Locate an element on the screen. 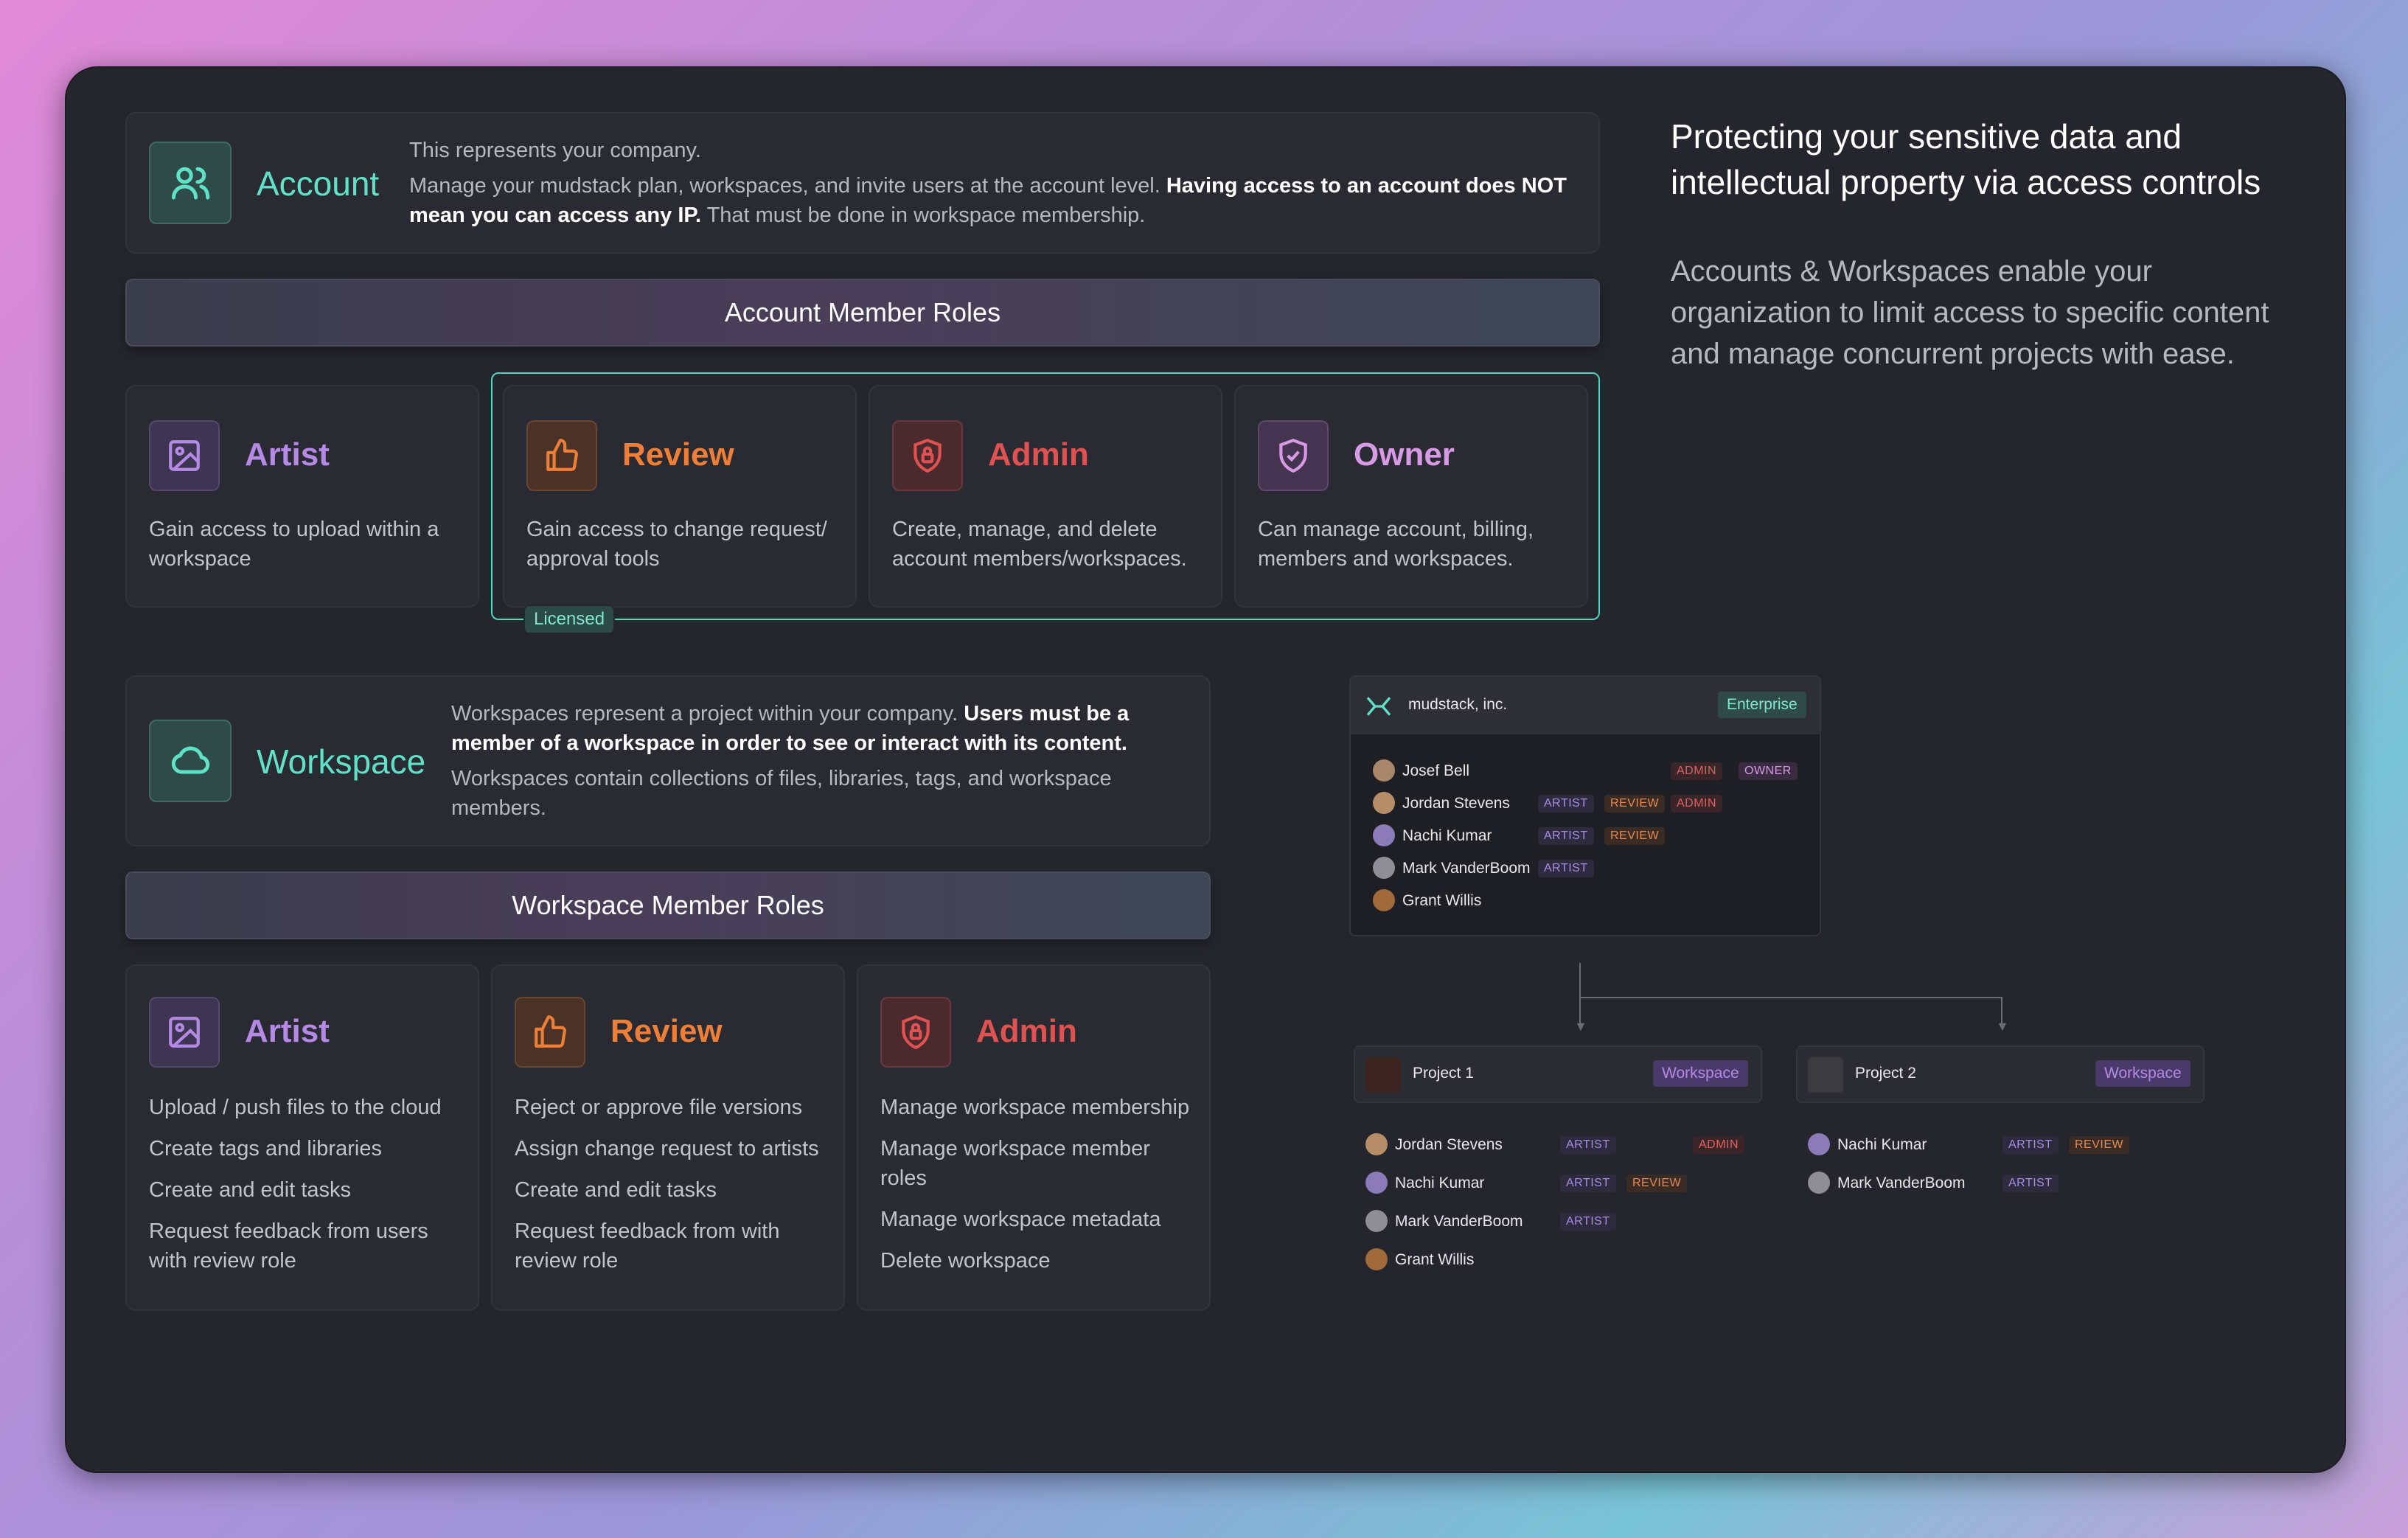 The width and height of the screenshot is (2408, 1538). mudstack-logo-icon is located at coordinates (1379, 706).